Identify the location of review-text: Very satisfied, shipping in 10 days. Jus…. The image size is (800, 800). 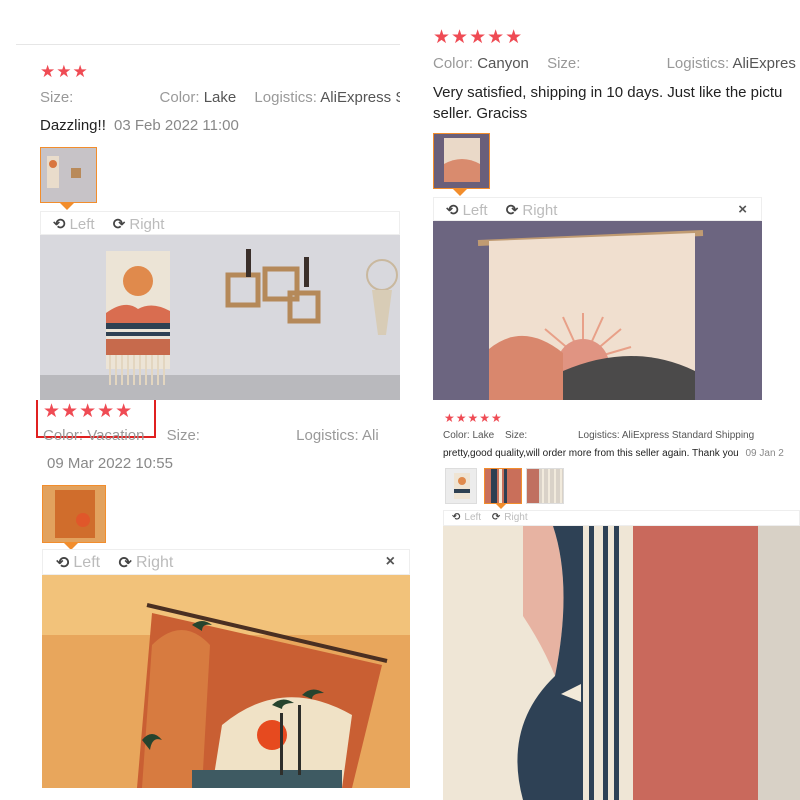
(607, 103).